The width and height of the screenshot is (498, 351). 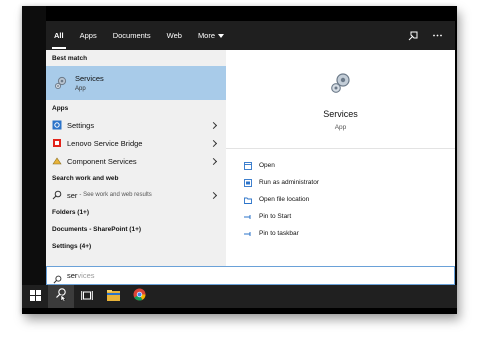 I want to click on chevron-down-icon, so click(x=221, y=35).